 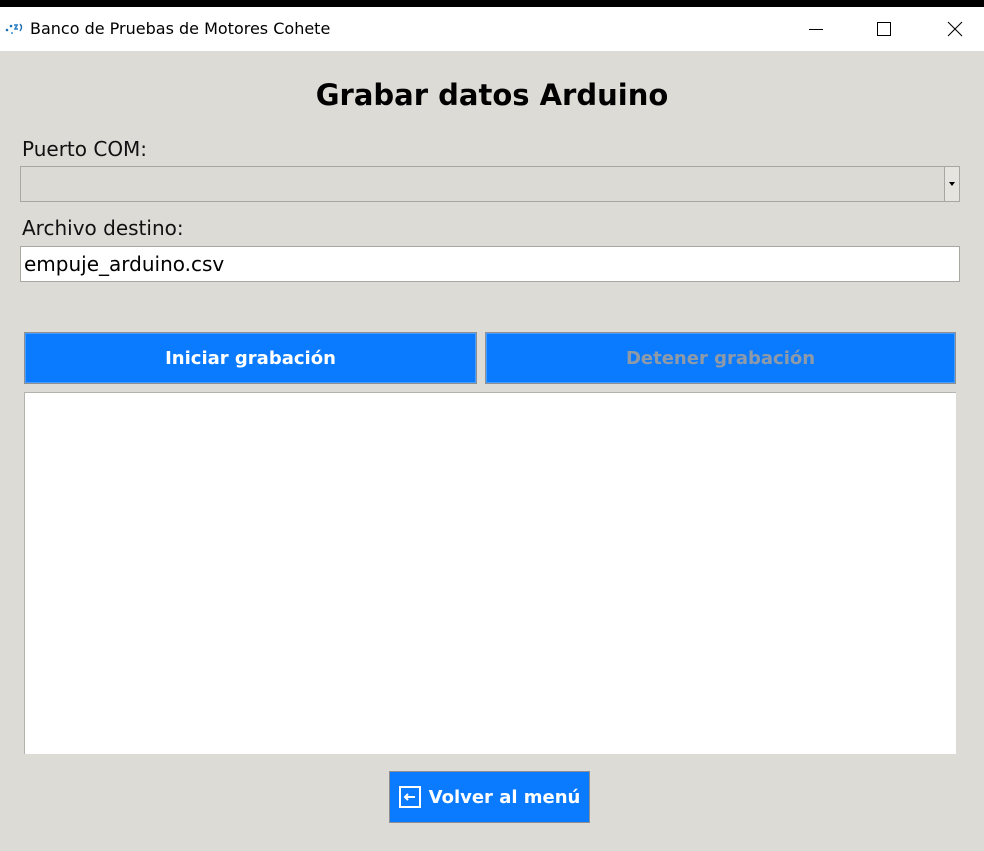 I want to click on back-arrow-icon, so click(x=409, y=797).